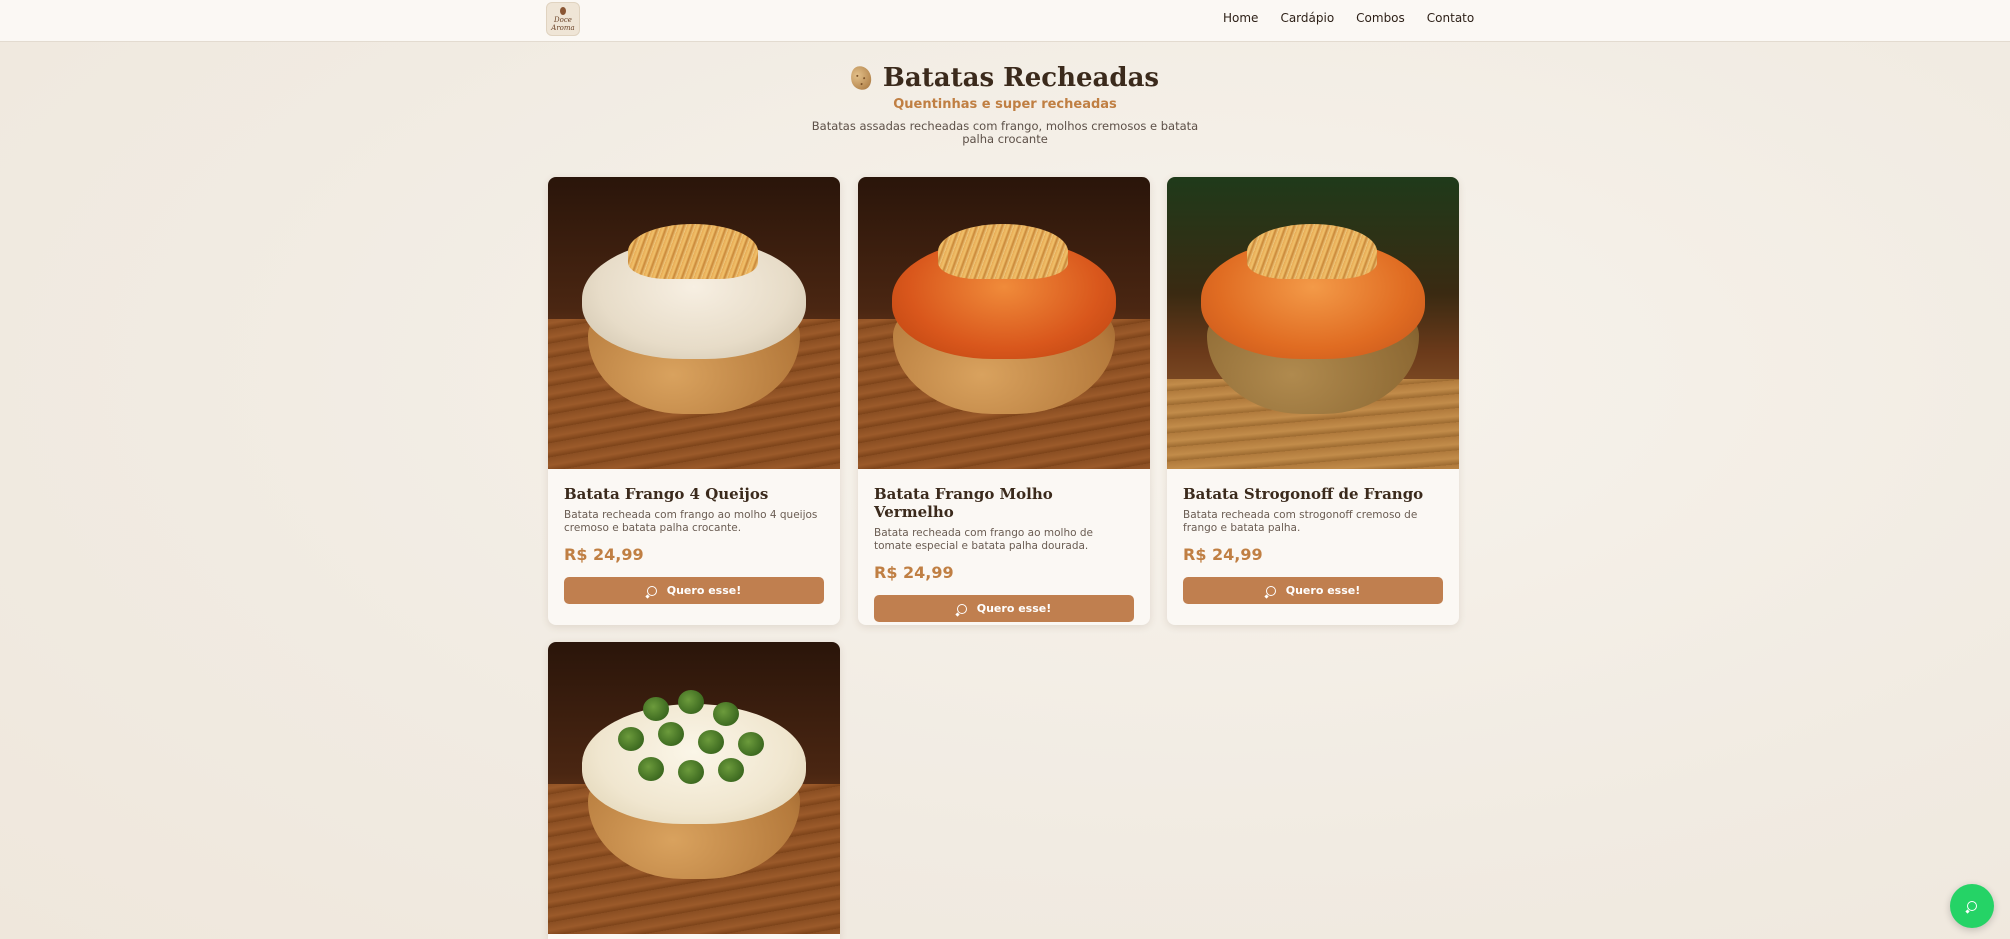 Image resolution: width=2010 pixels, height=939 pixels. Describe the element at coordinates (563, 23) in the screenshot. I see `logo-text: Doce Aroma` at that location.